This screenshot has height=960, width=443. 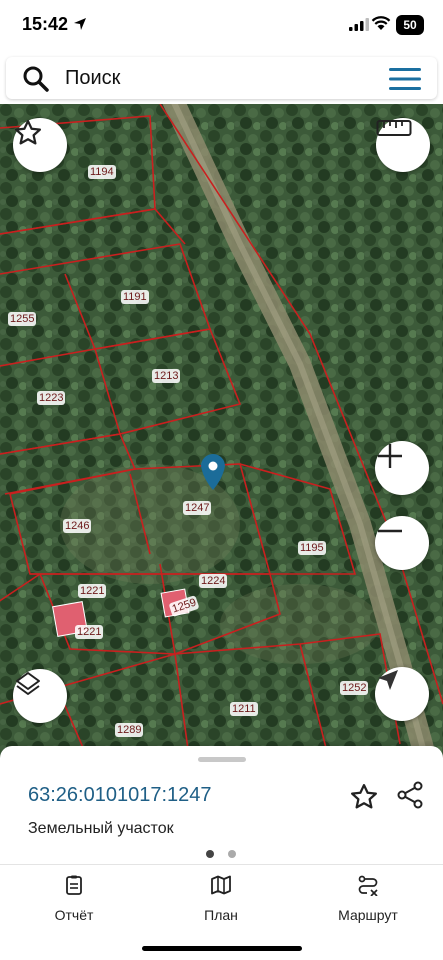 What do you see at coordinates (36, 79) in the screenshot?
I see `search-icon` at bounding box center [36, 79].